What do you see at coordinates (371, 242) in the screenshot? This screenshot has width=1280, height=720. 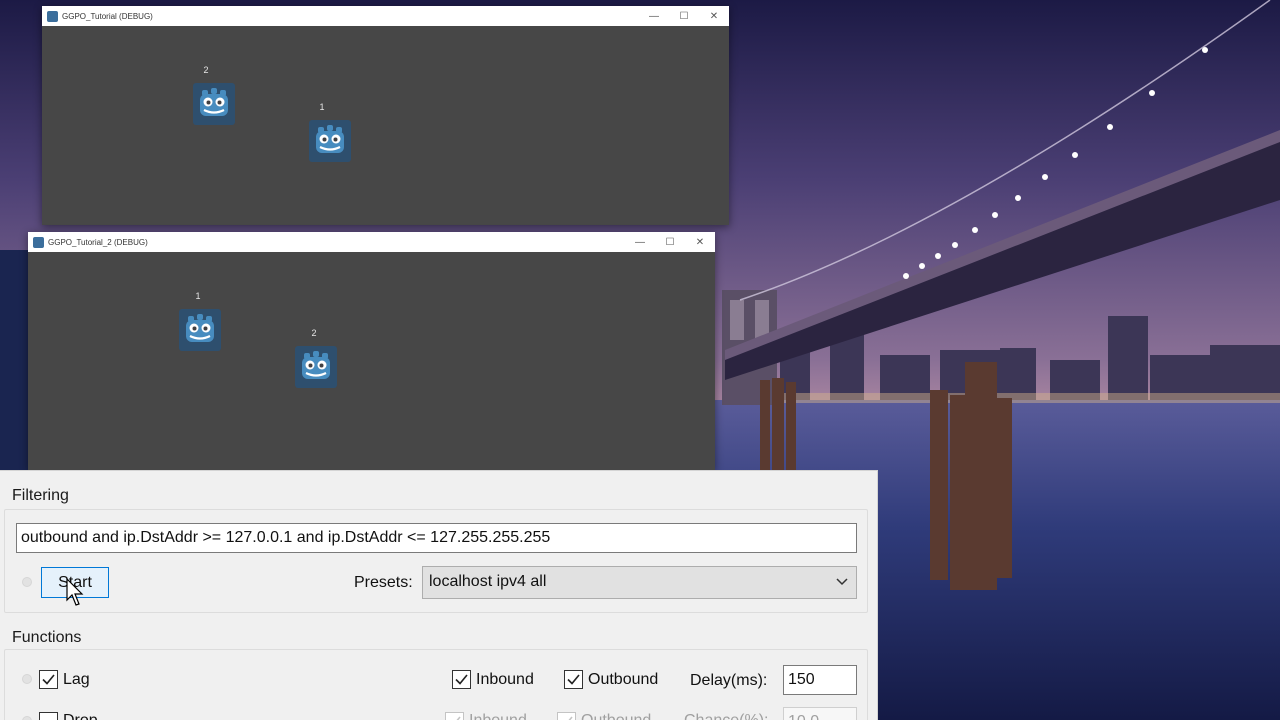 I see `game-window-2-titlebar: GGPO_Tutorial_2 (DEBUG) — ☐ ✕` at bounding box center [371, 242].